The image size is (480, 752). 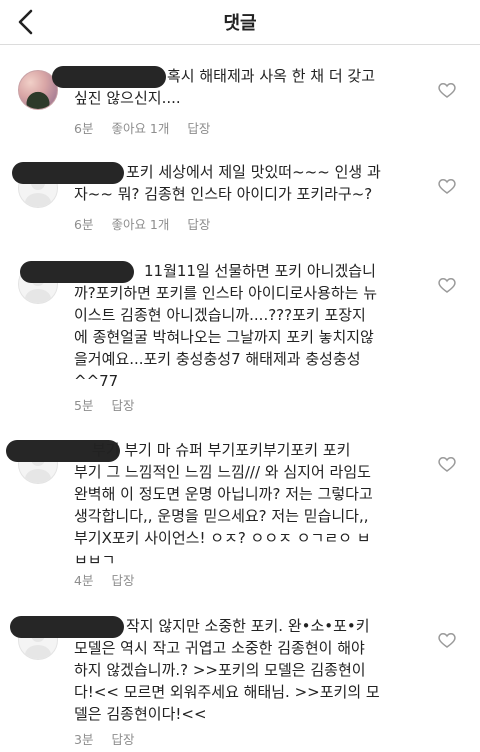 What do you see at coordinates (84, 580) in the screenshot?
I see `comment-time: 4분` at bounding box center [84, 580].